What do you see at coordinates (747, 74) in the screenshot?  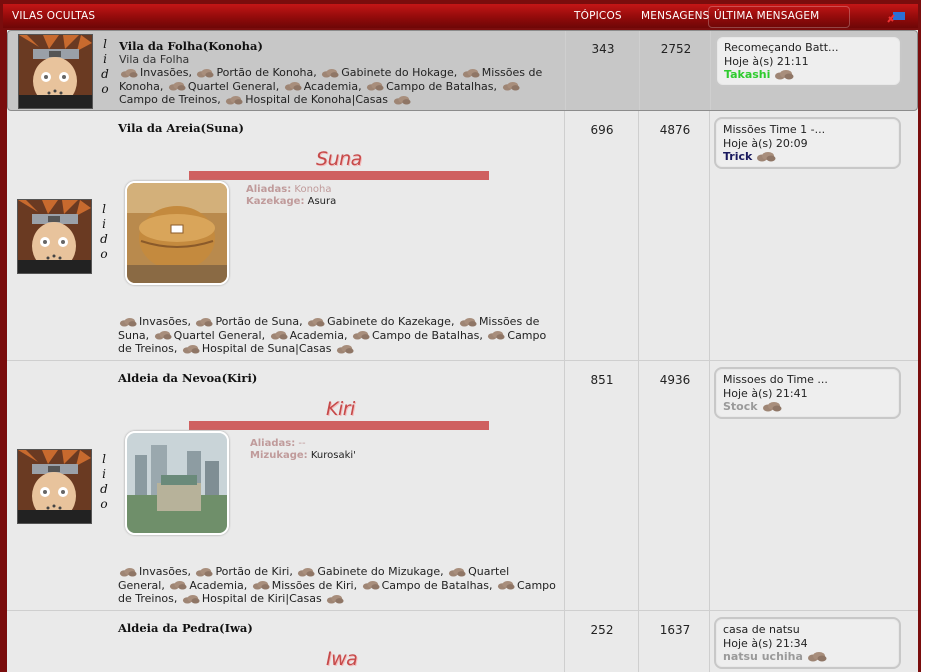 I see `last-post-username: Takashi` at bounding box center [747, 74].